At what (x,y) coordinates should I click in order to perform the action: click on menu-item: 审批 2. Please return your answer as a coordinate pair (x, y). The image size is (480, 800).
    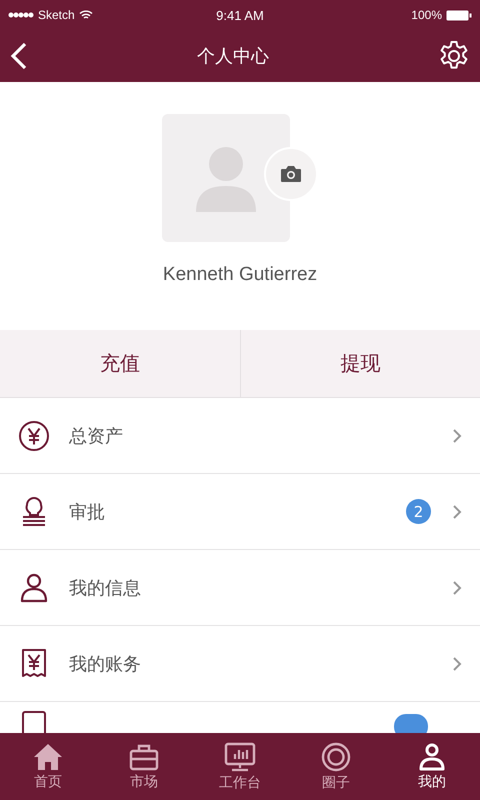
    Looking at the image, I should click on (240, 512).